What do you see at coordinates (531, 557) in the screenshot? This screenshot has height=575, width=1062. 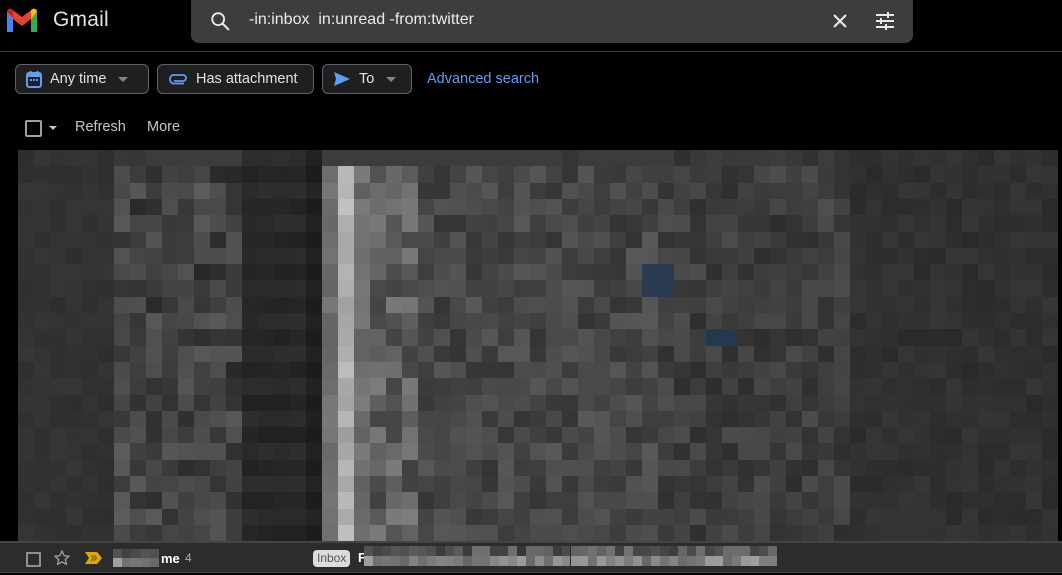 I see `mail-row: me 4 Inbox F` at bounding box center [531, 557].